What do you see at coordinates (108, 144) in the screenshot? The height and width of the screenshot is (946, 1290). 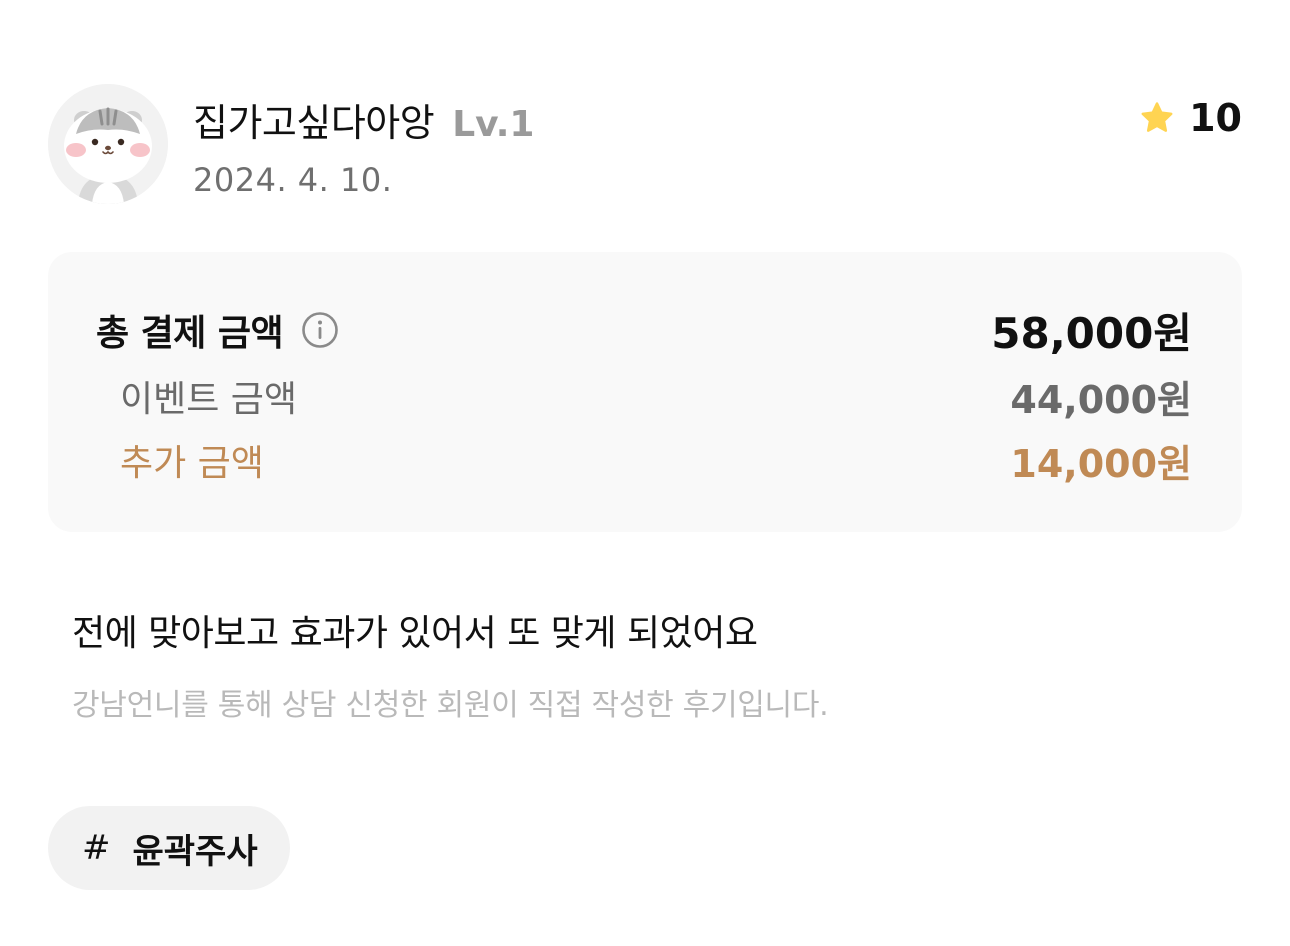 I see `hamster-avatar-icon` at bounding box center [108, 144].